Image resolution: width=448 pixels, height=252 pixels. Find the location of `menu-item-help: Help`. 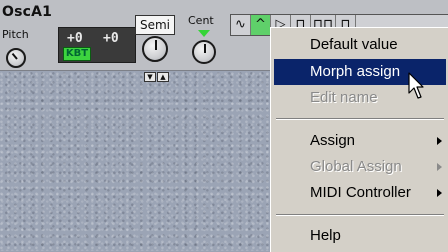

menu-item-help: Help is located at coordinates (360, 236).